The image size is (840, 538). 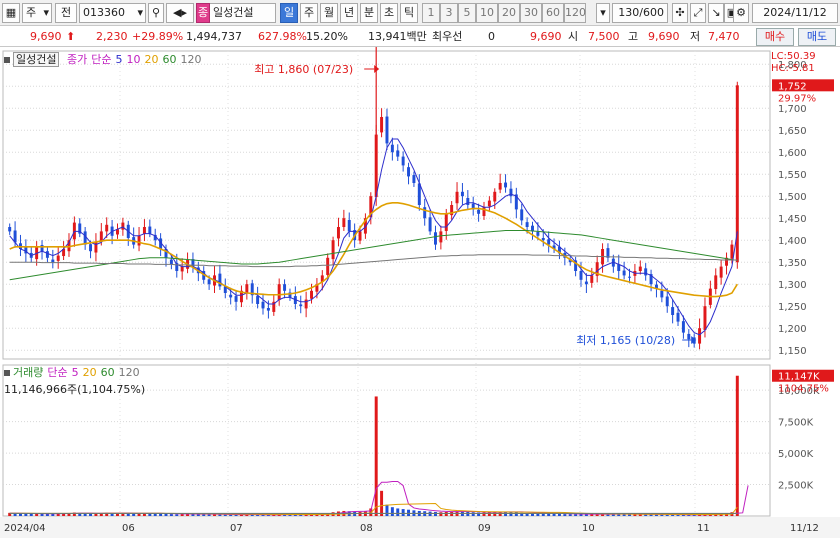 I want to click on period-tab: 주, so click(x=309, y=13).